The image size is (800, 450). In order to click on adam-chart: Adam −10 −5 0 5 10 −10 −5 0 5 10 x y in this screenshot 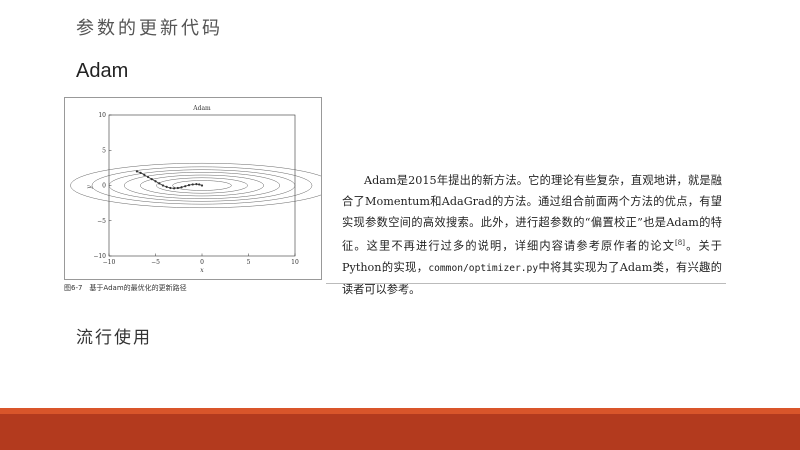, I will do `click(202, 189)`.